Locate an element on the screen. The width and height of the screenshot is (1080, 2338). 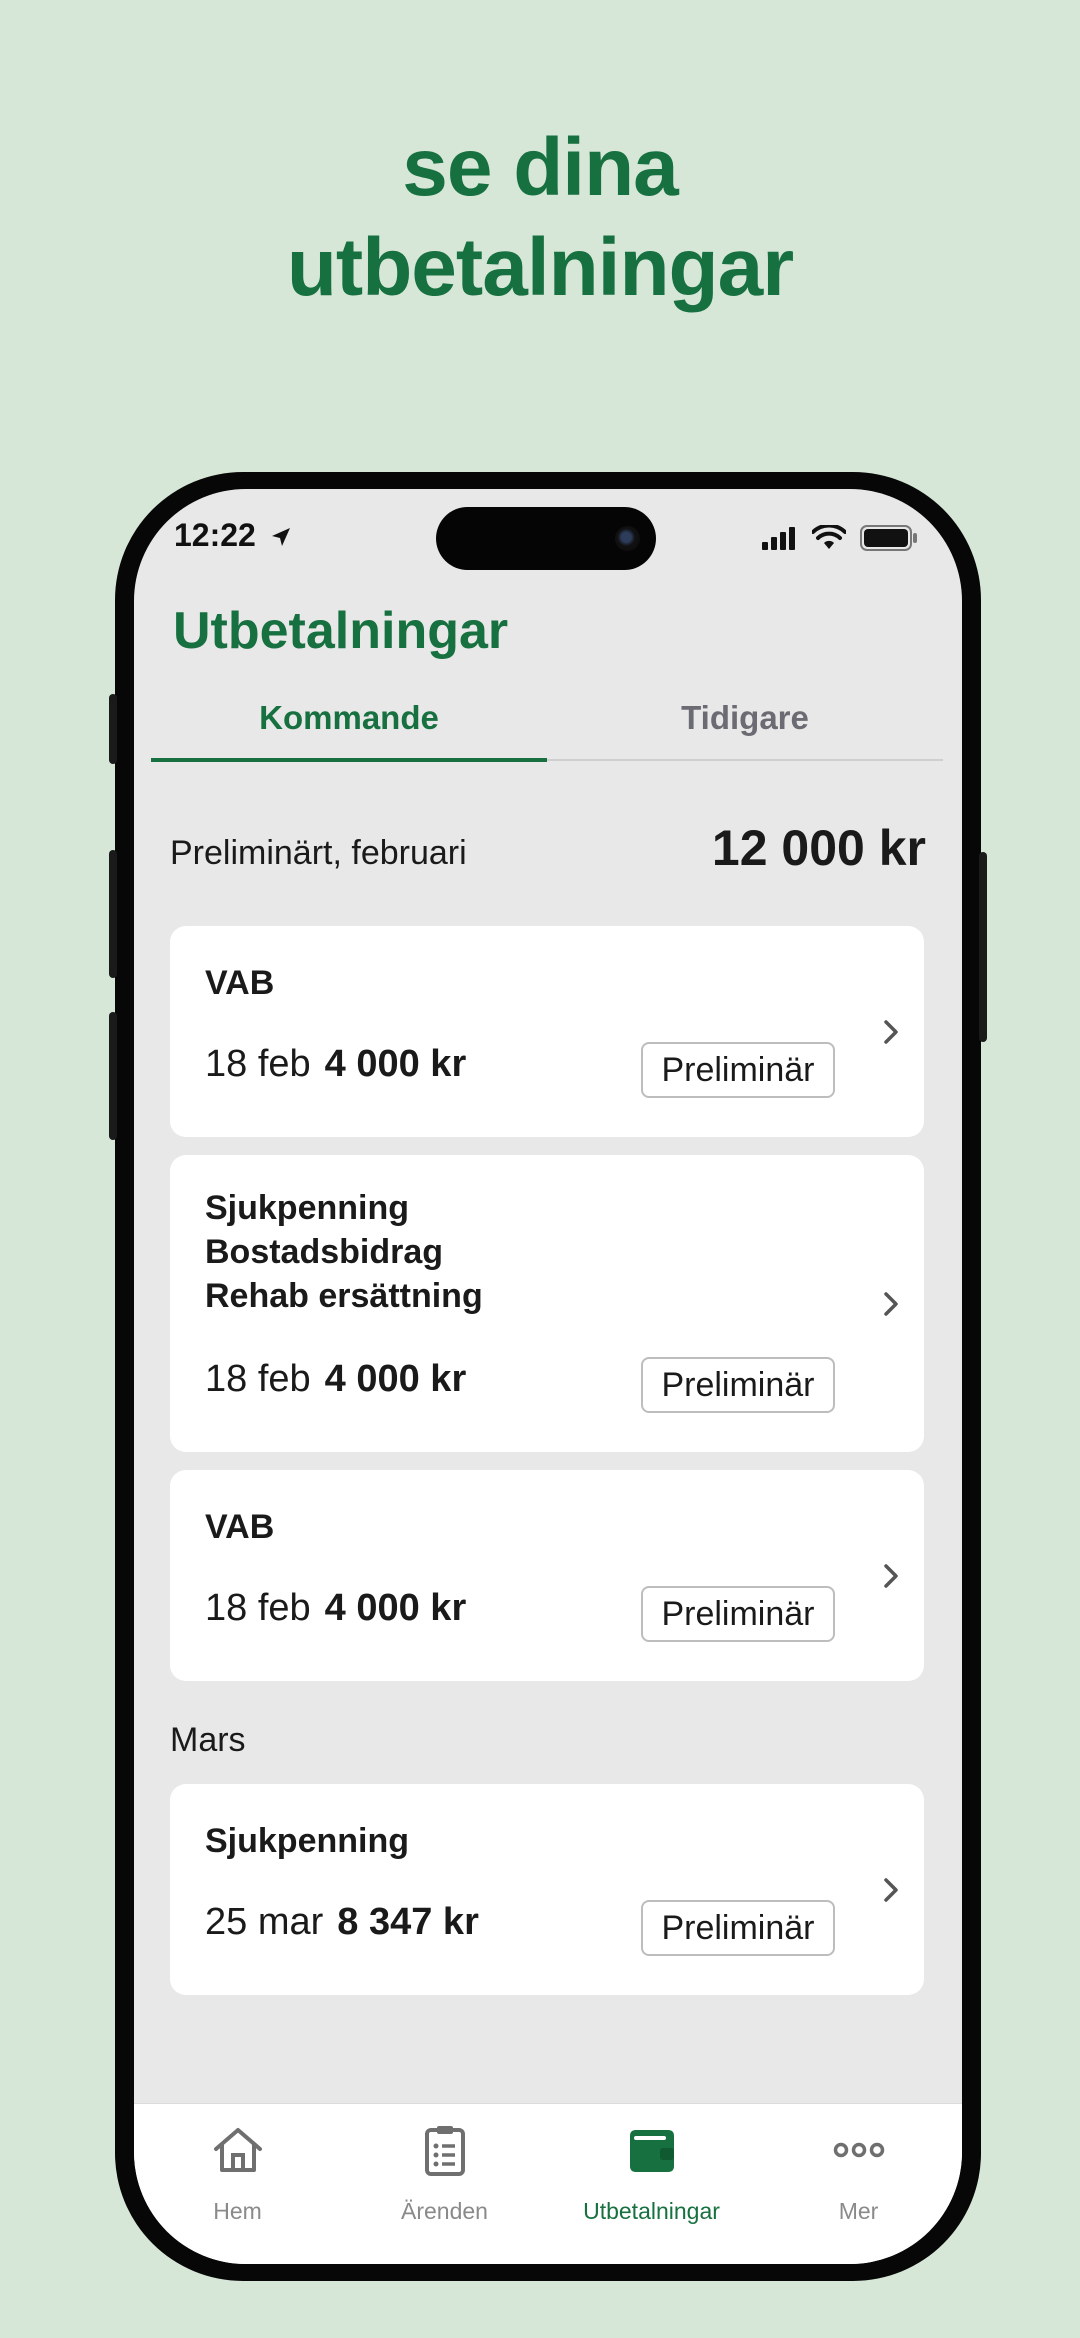
segment-tabs: Kommande Tidigare is located at coordinates (547, 728).